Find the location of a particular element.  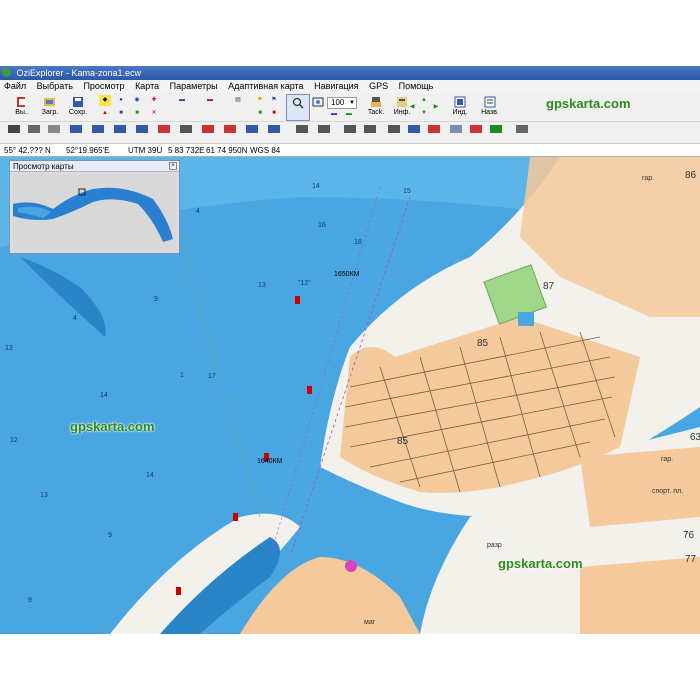

zoom-window-icon is located at coordinates (318, 102).